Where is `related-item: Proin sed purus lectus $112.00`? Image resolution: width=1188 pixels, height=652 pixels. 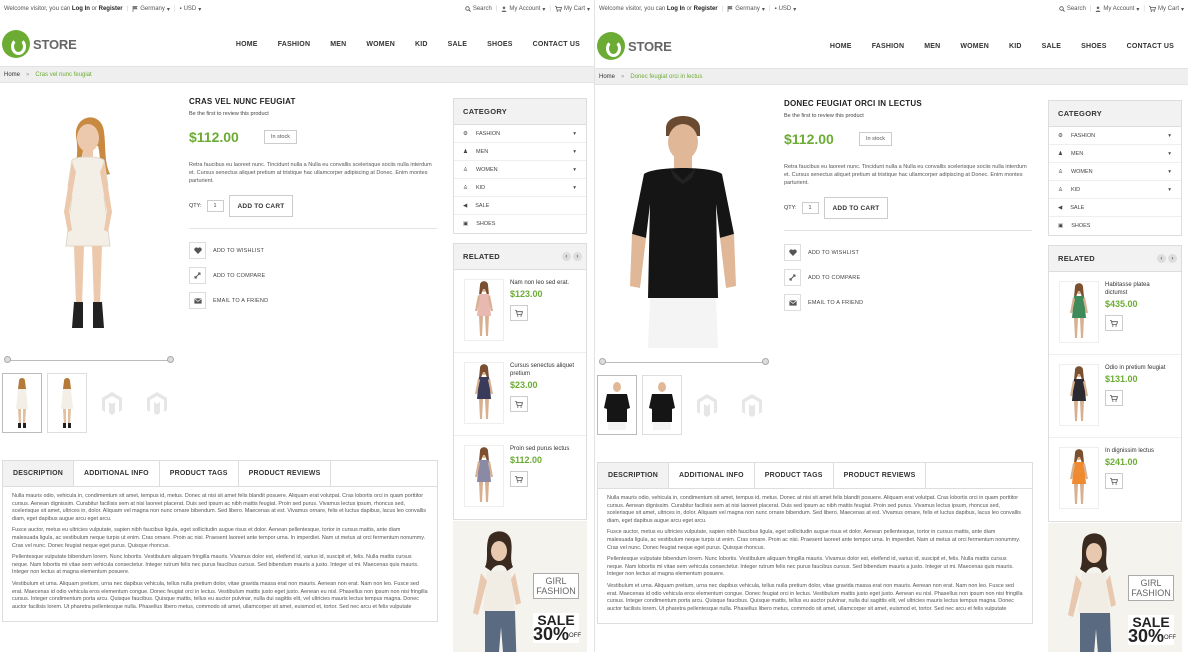
related-item: Proin sed purus lectus $112.00 is located at coordinates (520, 477).